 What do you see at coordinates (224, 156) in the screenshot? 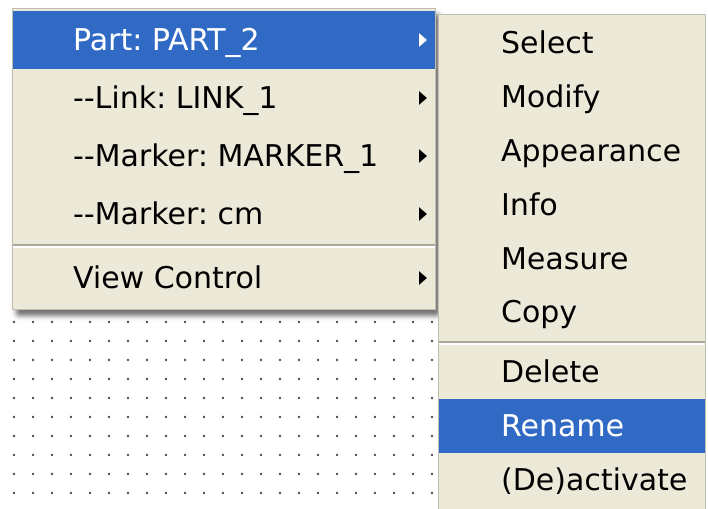
I see `menu-item: --Marker: MARKER_1` at bounding box center [224, 156].